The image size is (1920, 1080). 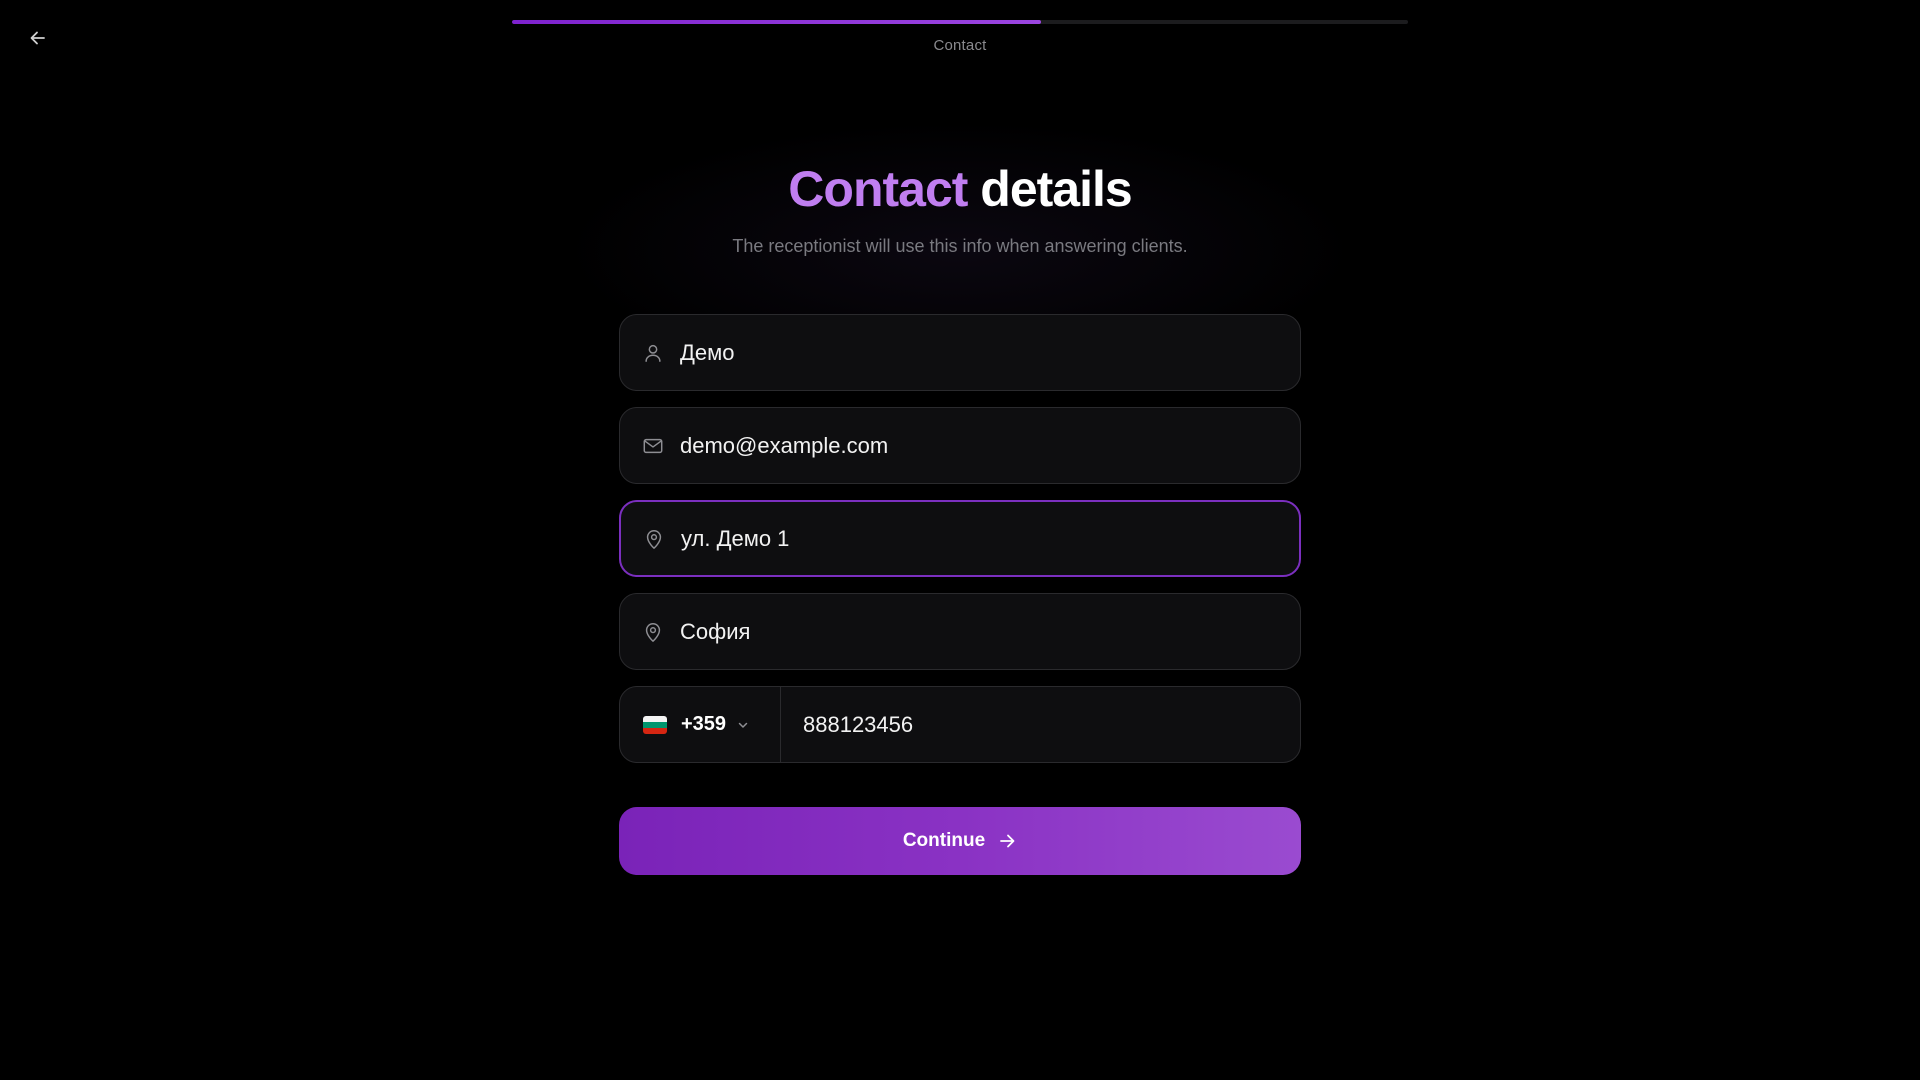 I want to click on country-code-select: +359, so click(x=700, y=724).